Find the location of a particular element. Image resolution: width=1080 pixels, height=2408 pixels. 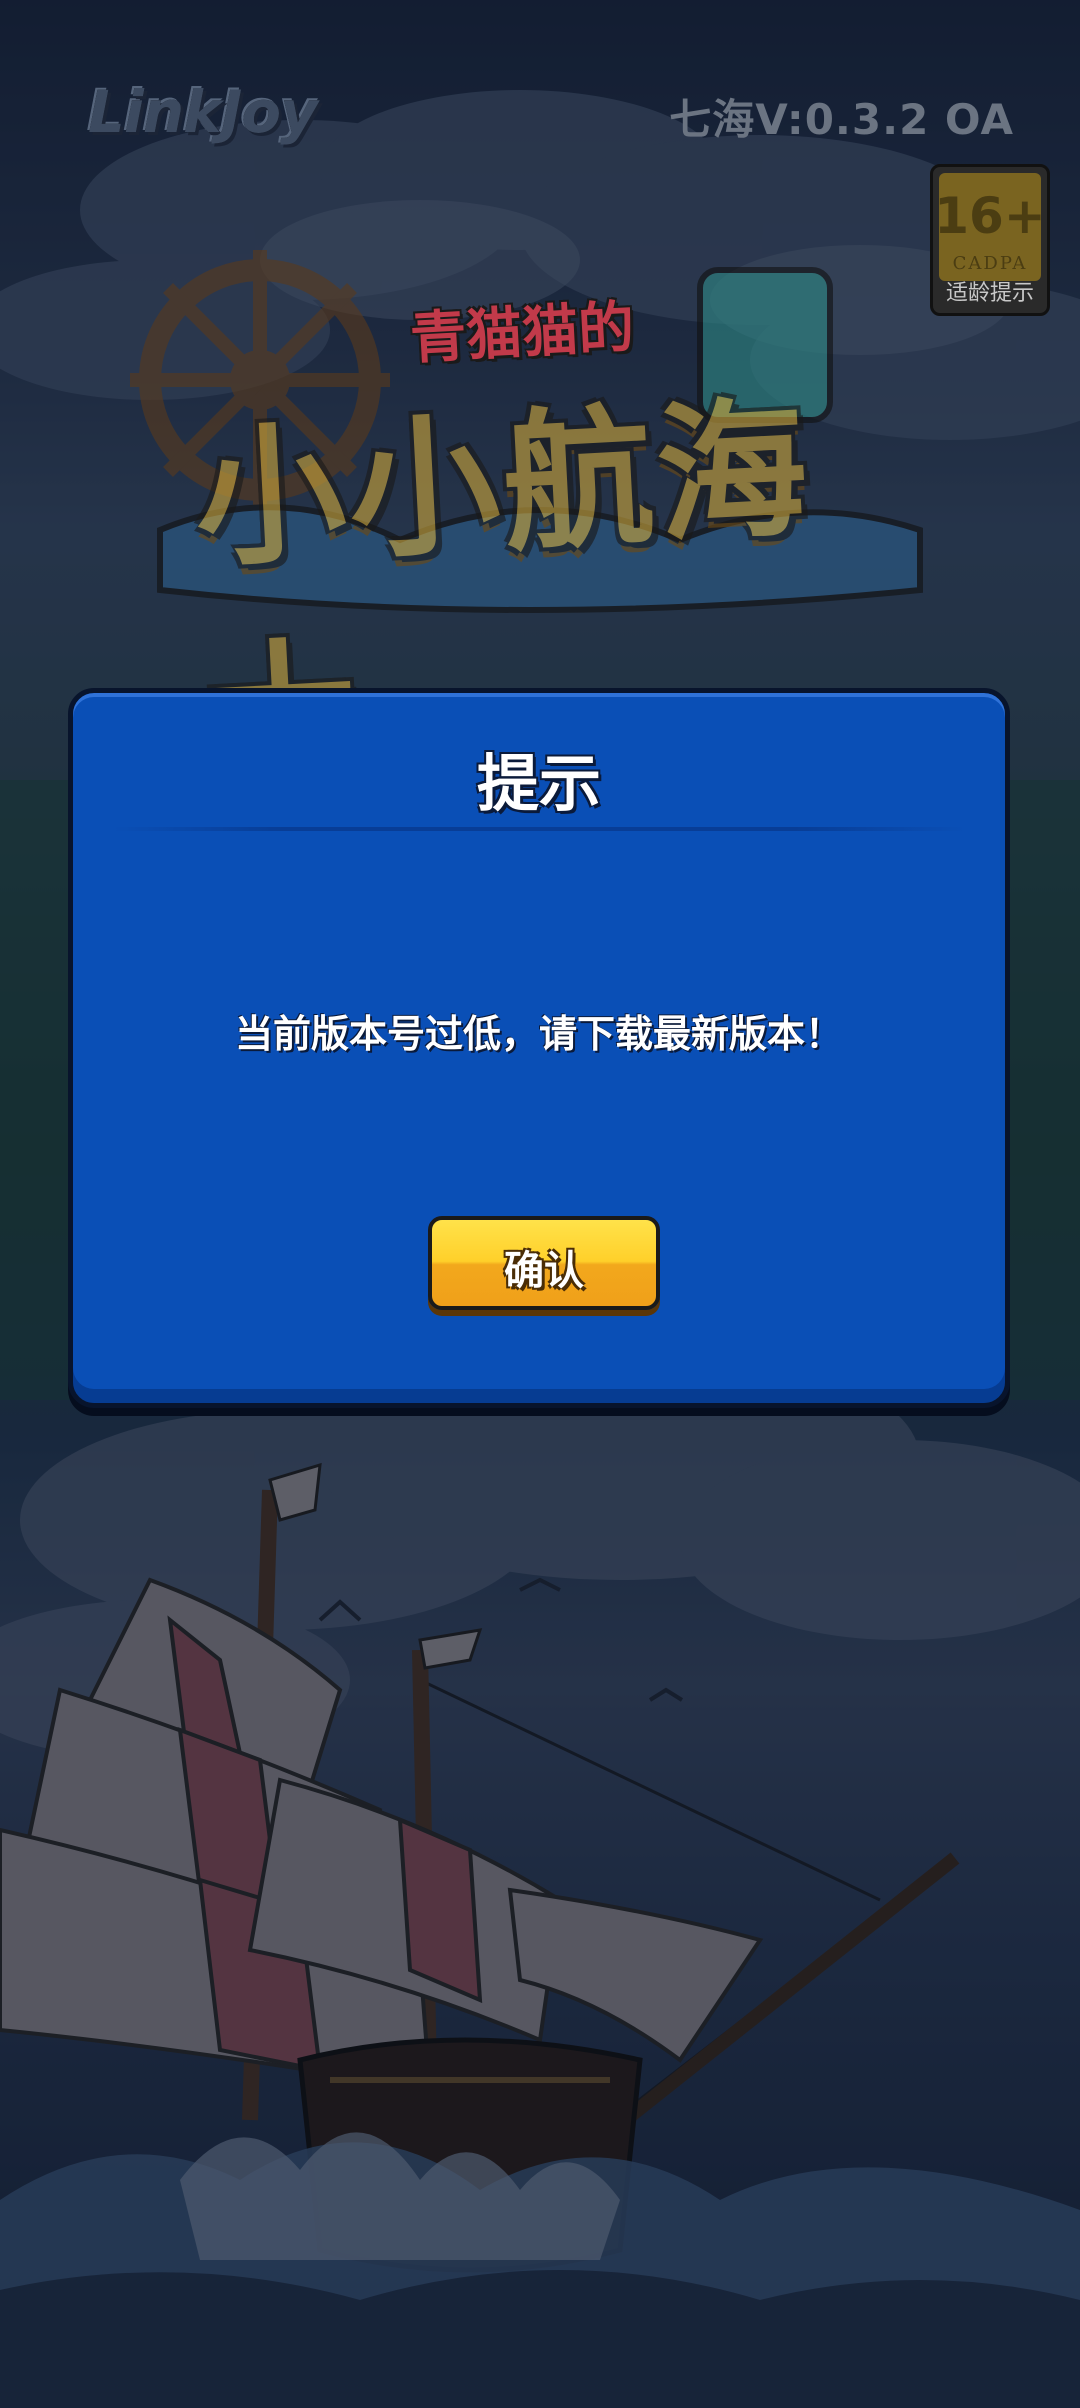

age-rating-org: CADPA is located at coordinates (990, 263).